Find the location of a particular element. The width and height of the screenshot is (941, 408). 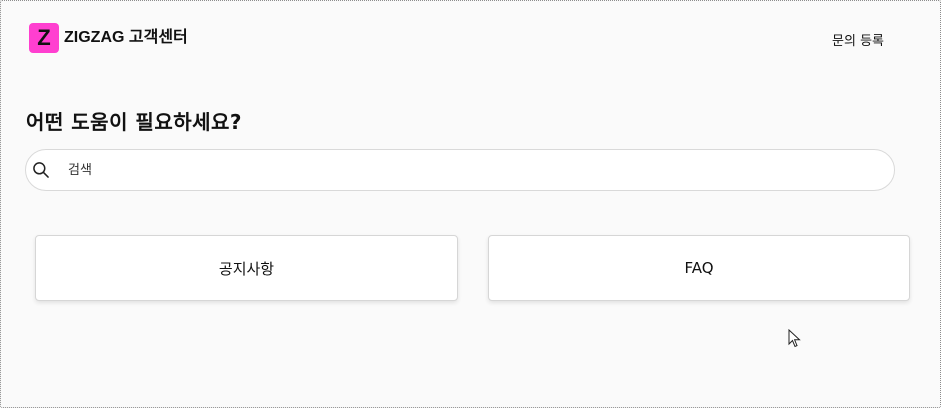

search-input is located at coordinates (448, 170).